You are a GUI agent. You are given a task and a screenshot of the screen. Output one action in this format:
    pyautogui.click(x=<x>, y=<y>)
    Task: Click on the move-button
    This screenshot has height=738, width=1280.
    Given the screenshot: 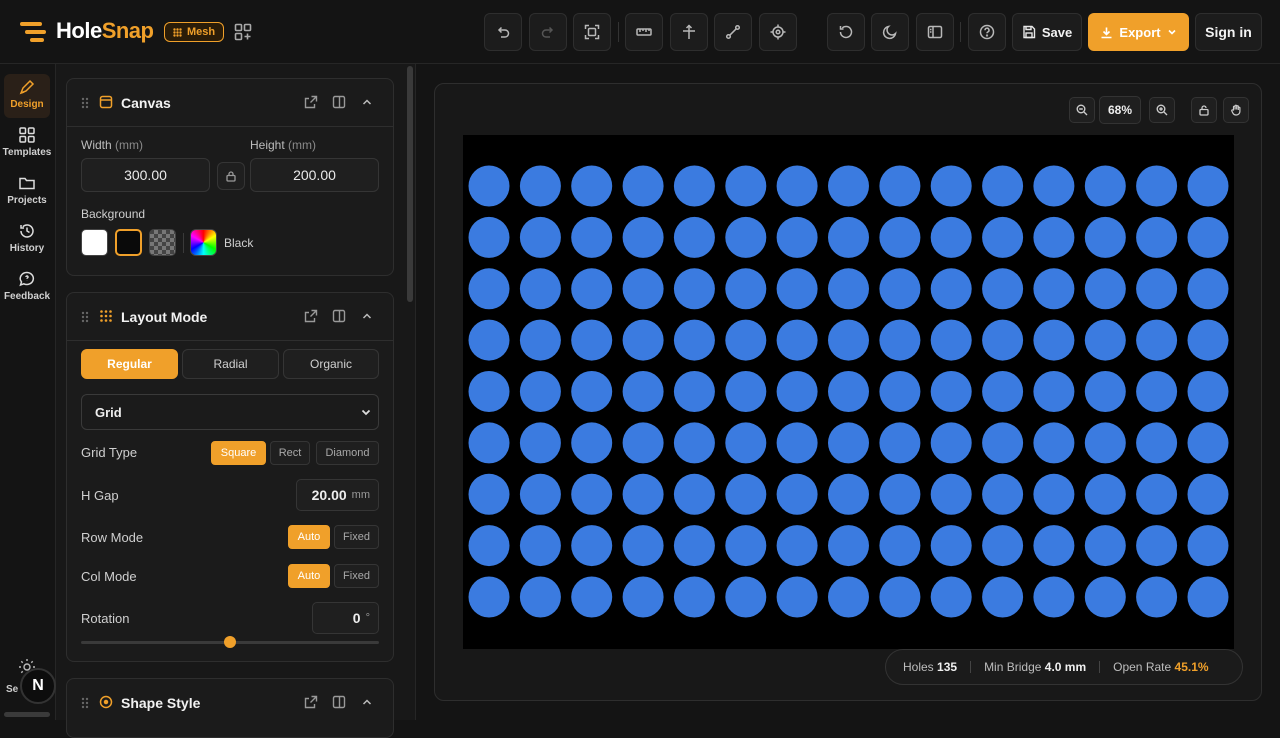 What is the action you would take?
    pyautogui.click(x=689, y=32)
    